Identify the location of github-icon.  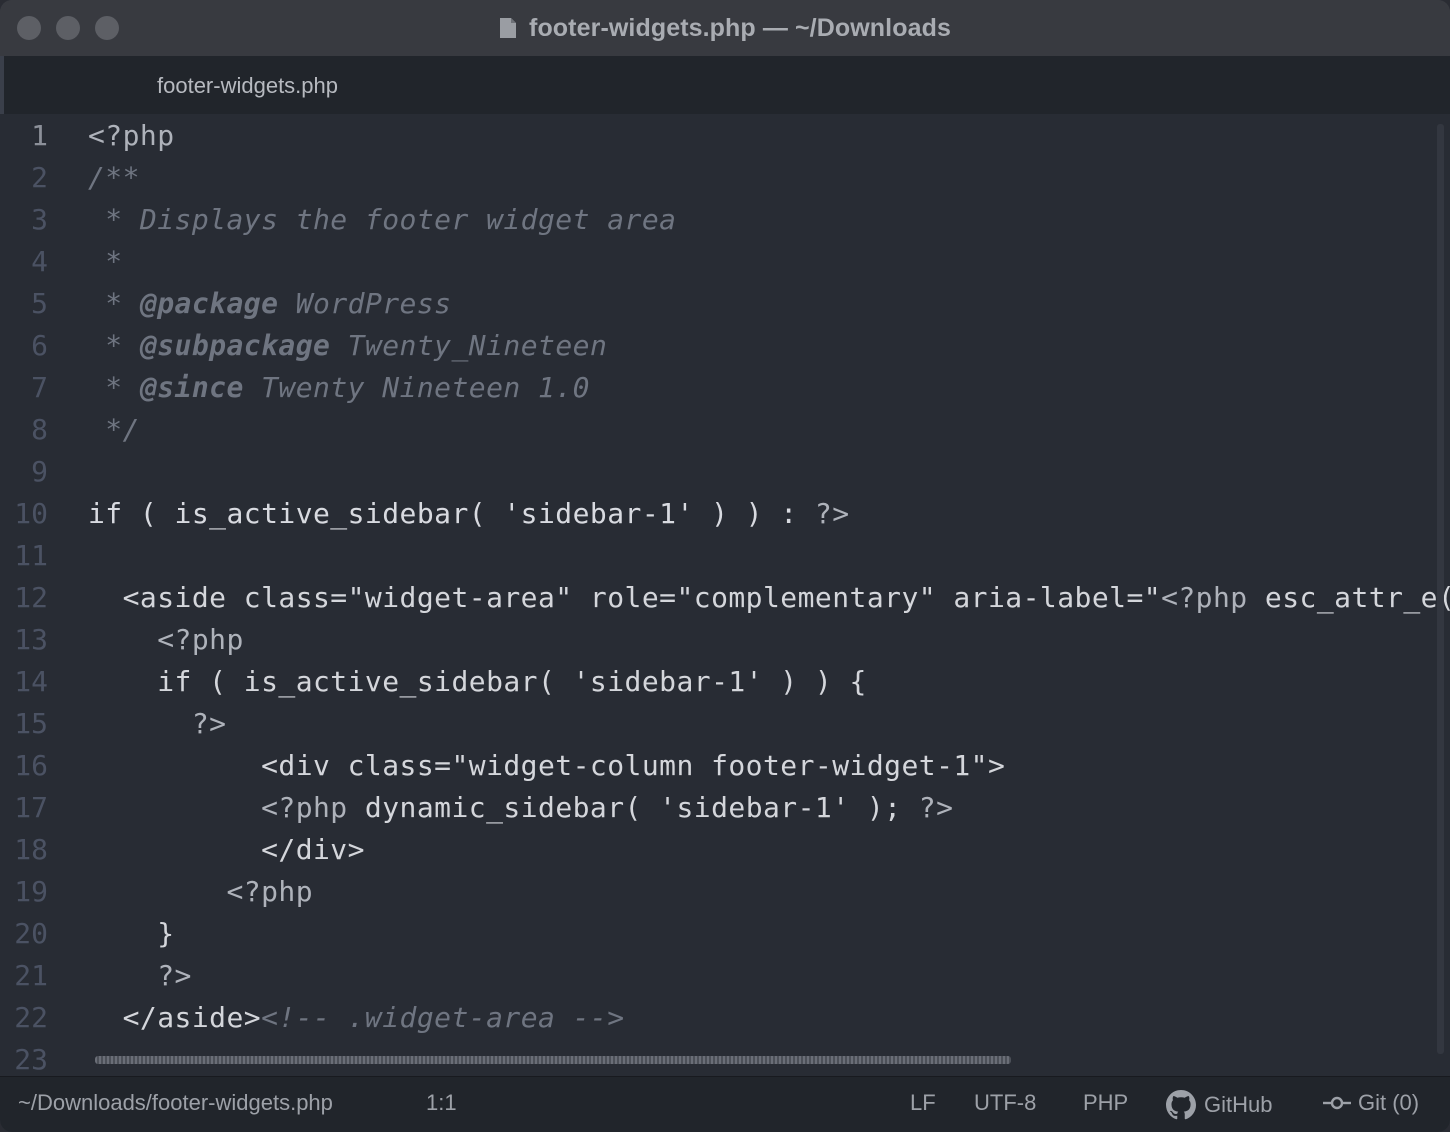
(1181, 1105).